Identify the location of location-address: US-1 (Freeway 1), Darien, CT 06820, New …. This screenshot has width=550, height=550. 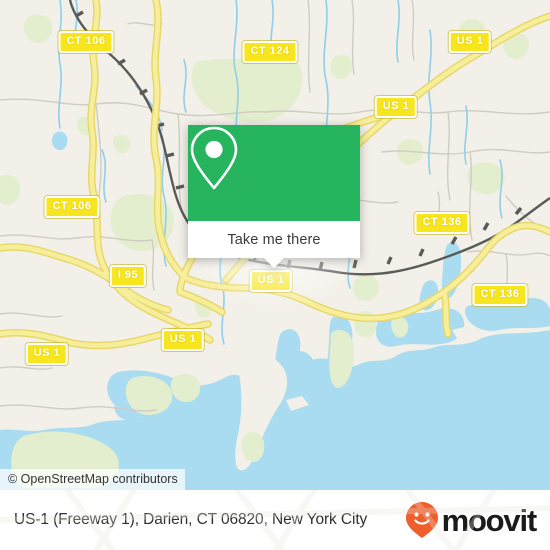
(191, 519).